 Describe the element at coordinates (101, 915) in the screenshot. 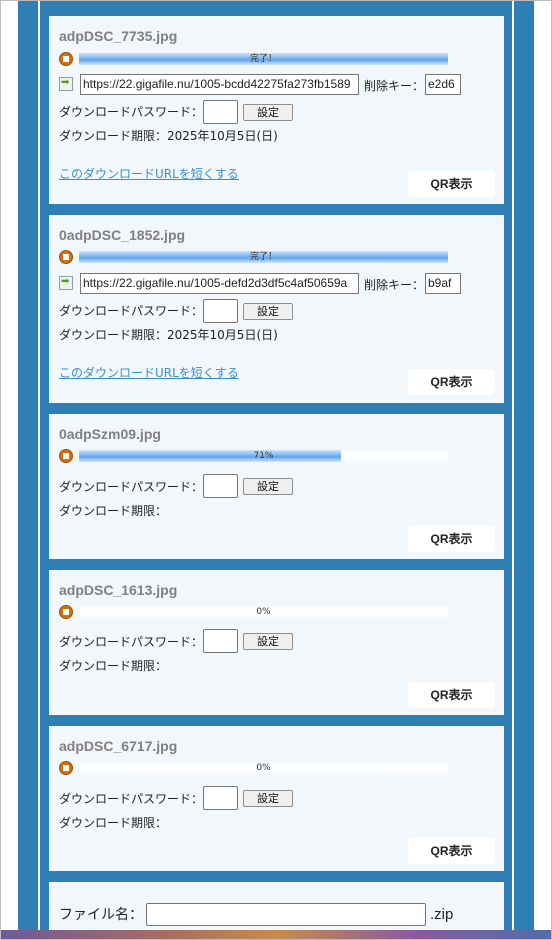

I see `zip-filename-label: ファイル名：` at that location.